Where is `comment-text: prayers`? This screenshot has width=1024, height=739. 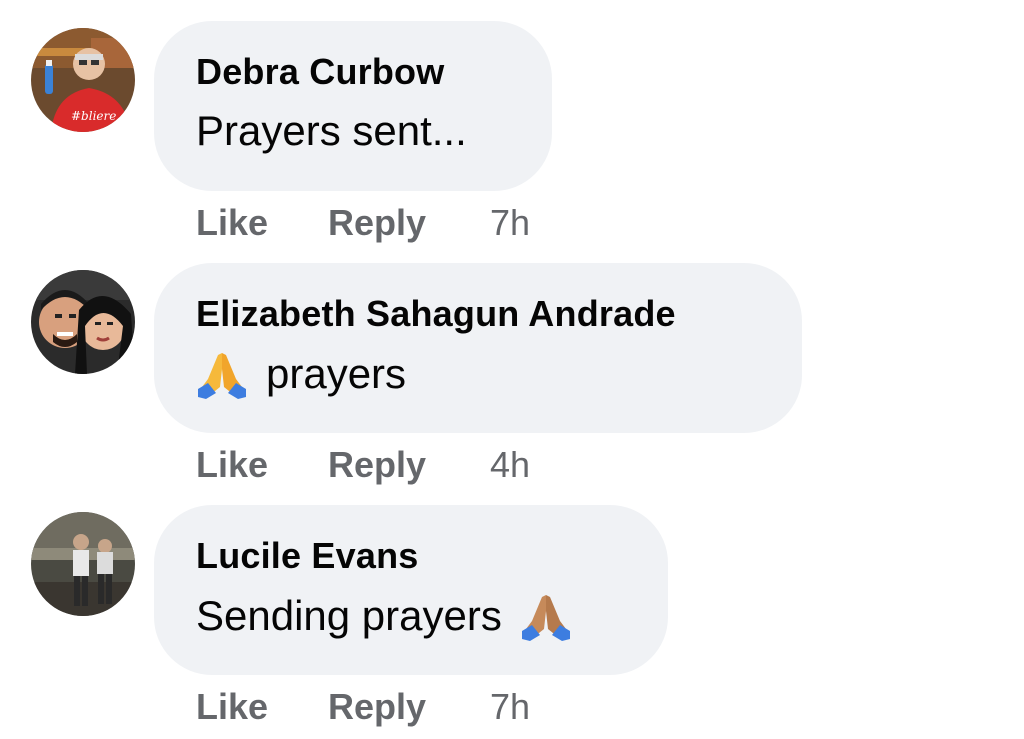 comment-text: prayers is located at coordinates (301, 374).